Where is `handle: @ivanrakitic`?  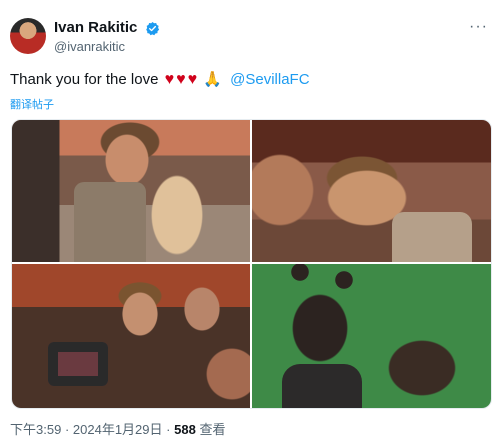
handle: @ivanrakitic is located at coordinates (107, 47).